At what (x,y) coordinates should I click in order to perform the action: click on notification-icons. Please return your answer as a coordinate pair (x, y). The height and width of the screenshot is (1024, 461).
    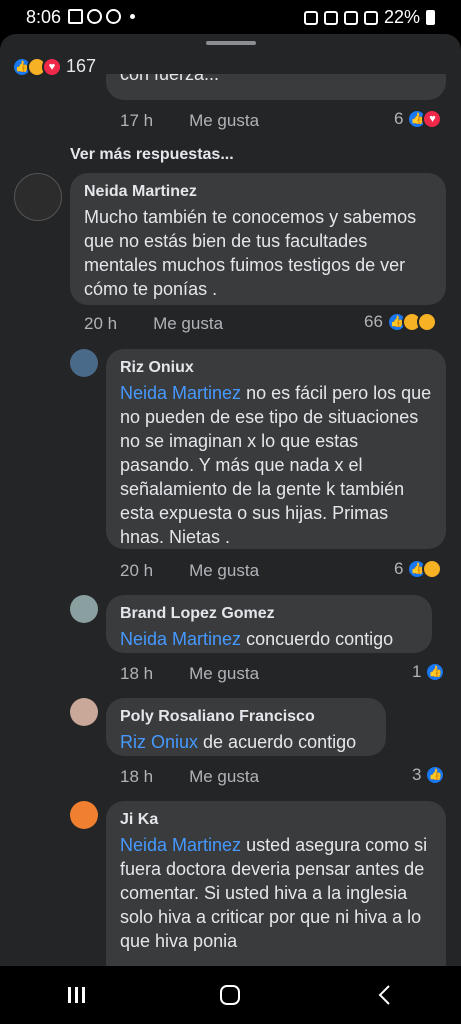
    Looking at the image, I should click on (101, 16).